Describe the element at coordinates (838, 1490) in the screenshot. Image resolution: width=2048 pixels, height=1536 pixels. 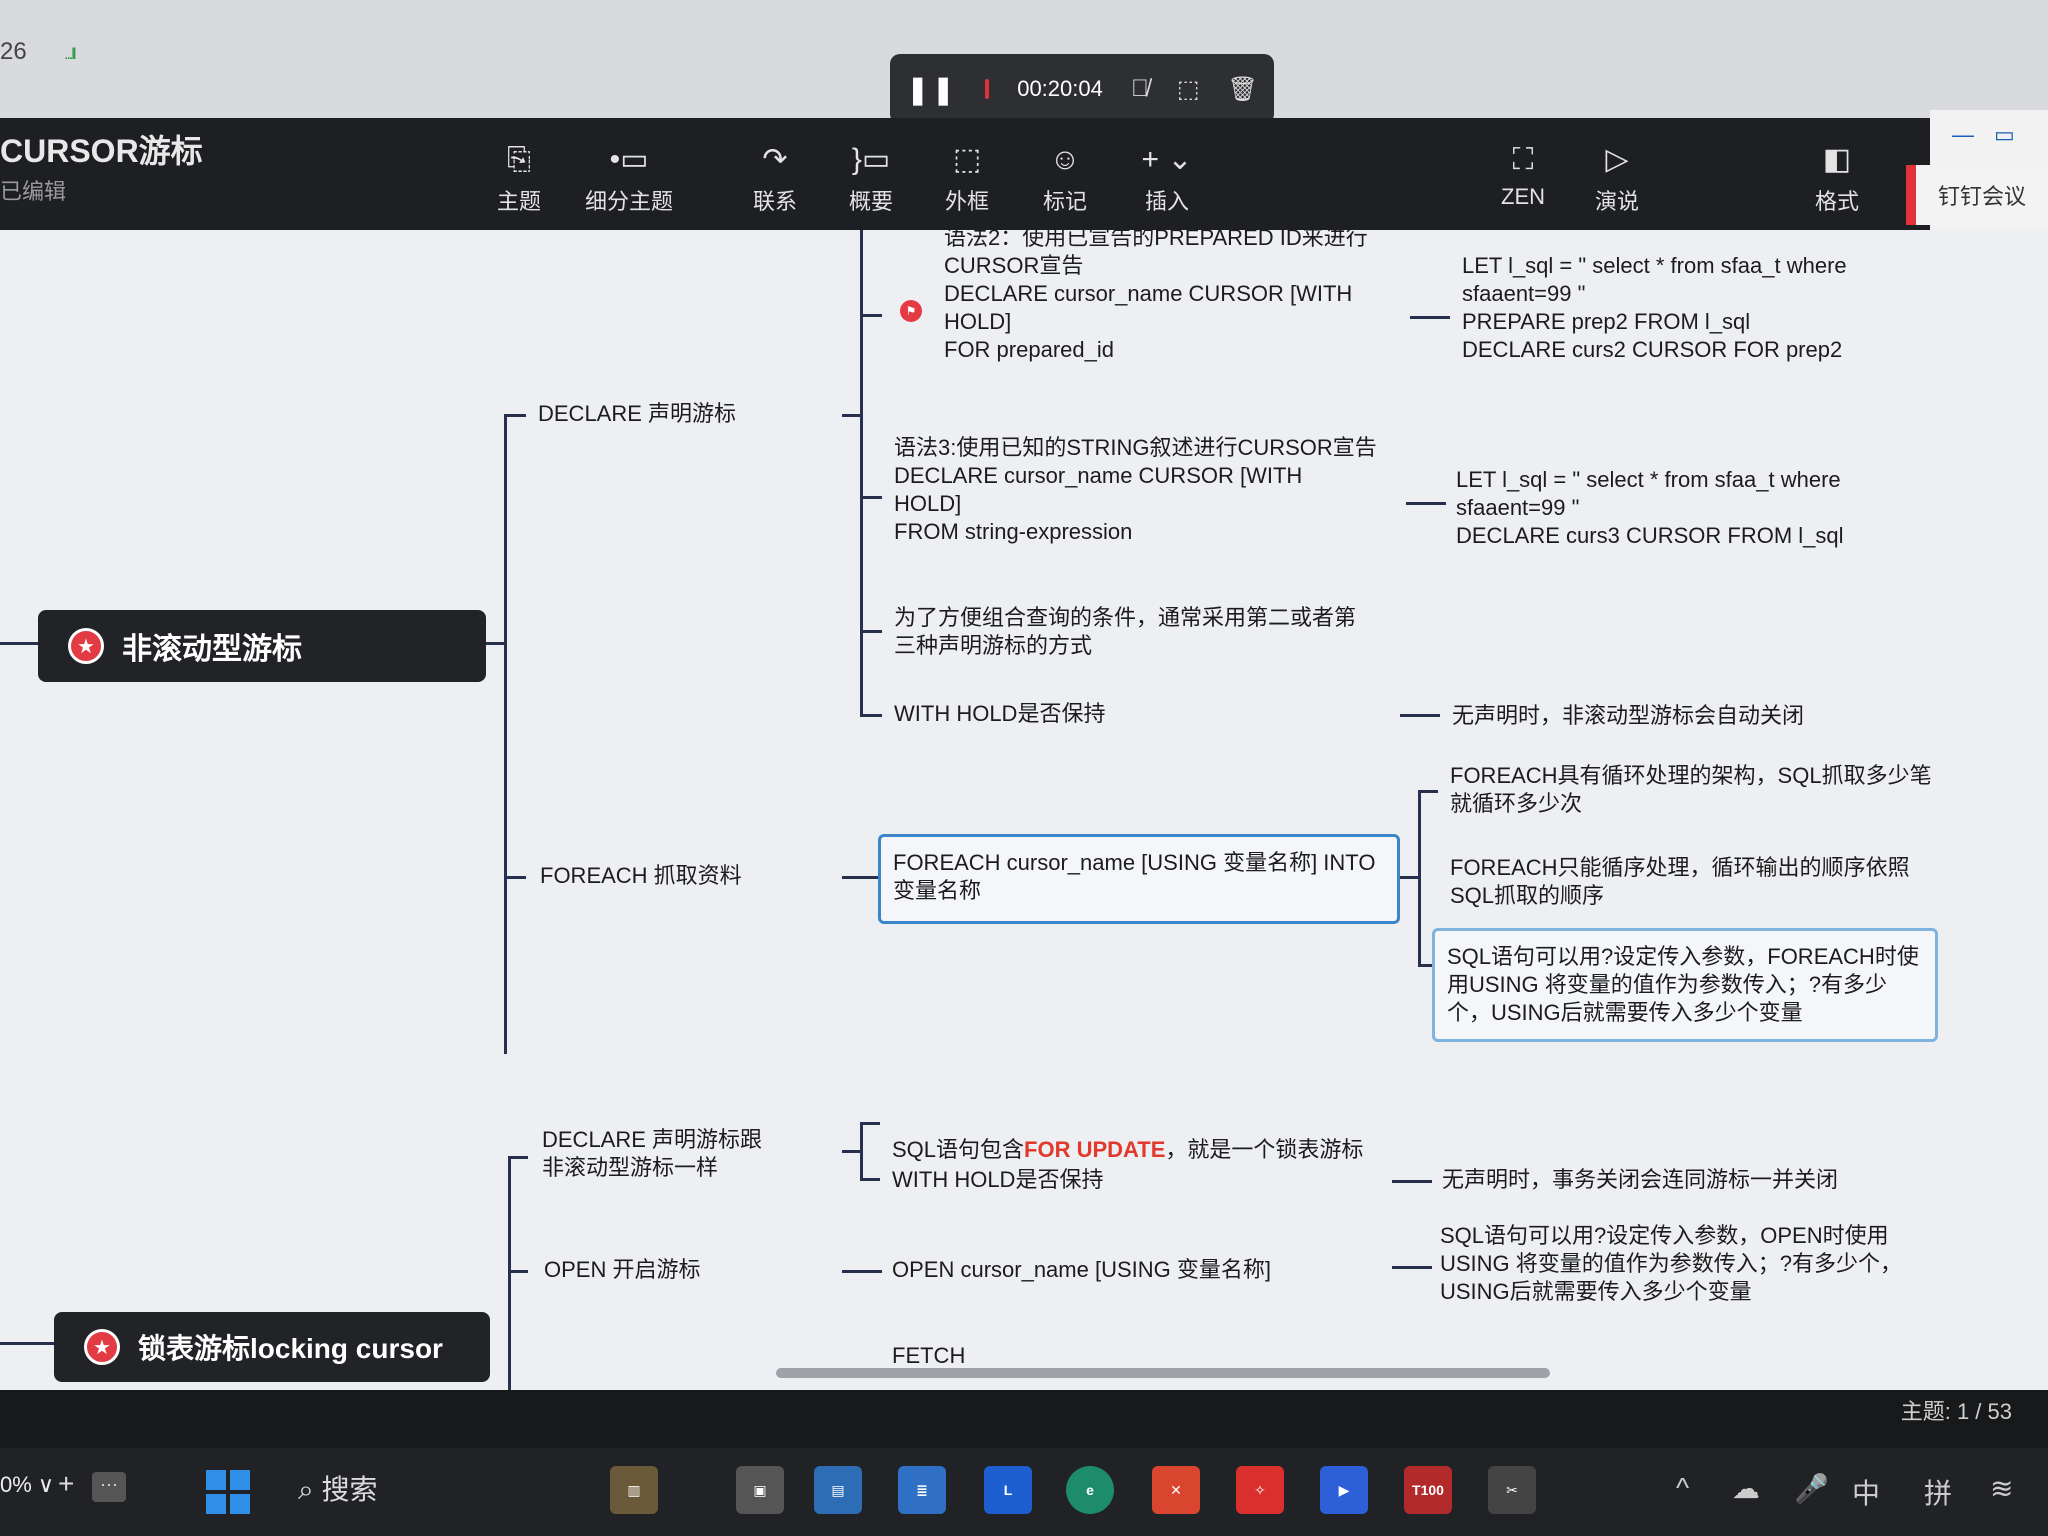
I see `presentation-app-icon: ▤` at that location.